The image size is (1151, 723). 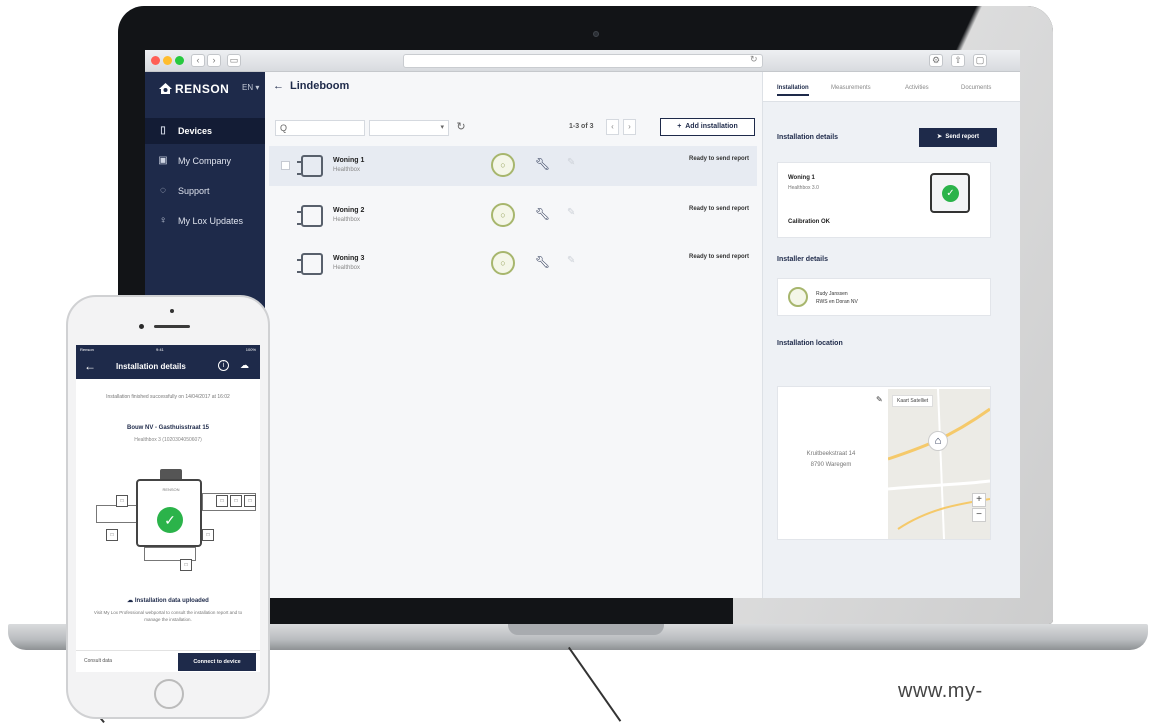 I want to click on address-bar, so click(x=583, y=61).